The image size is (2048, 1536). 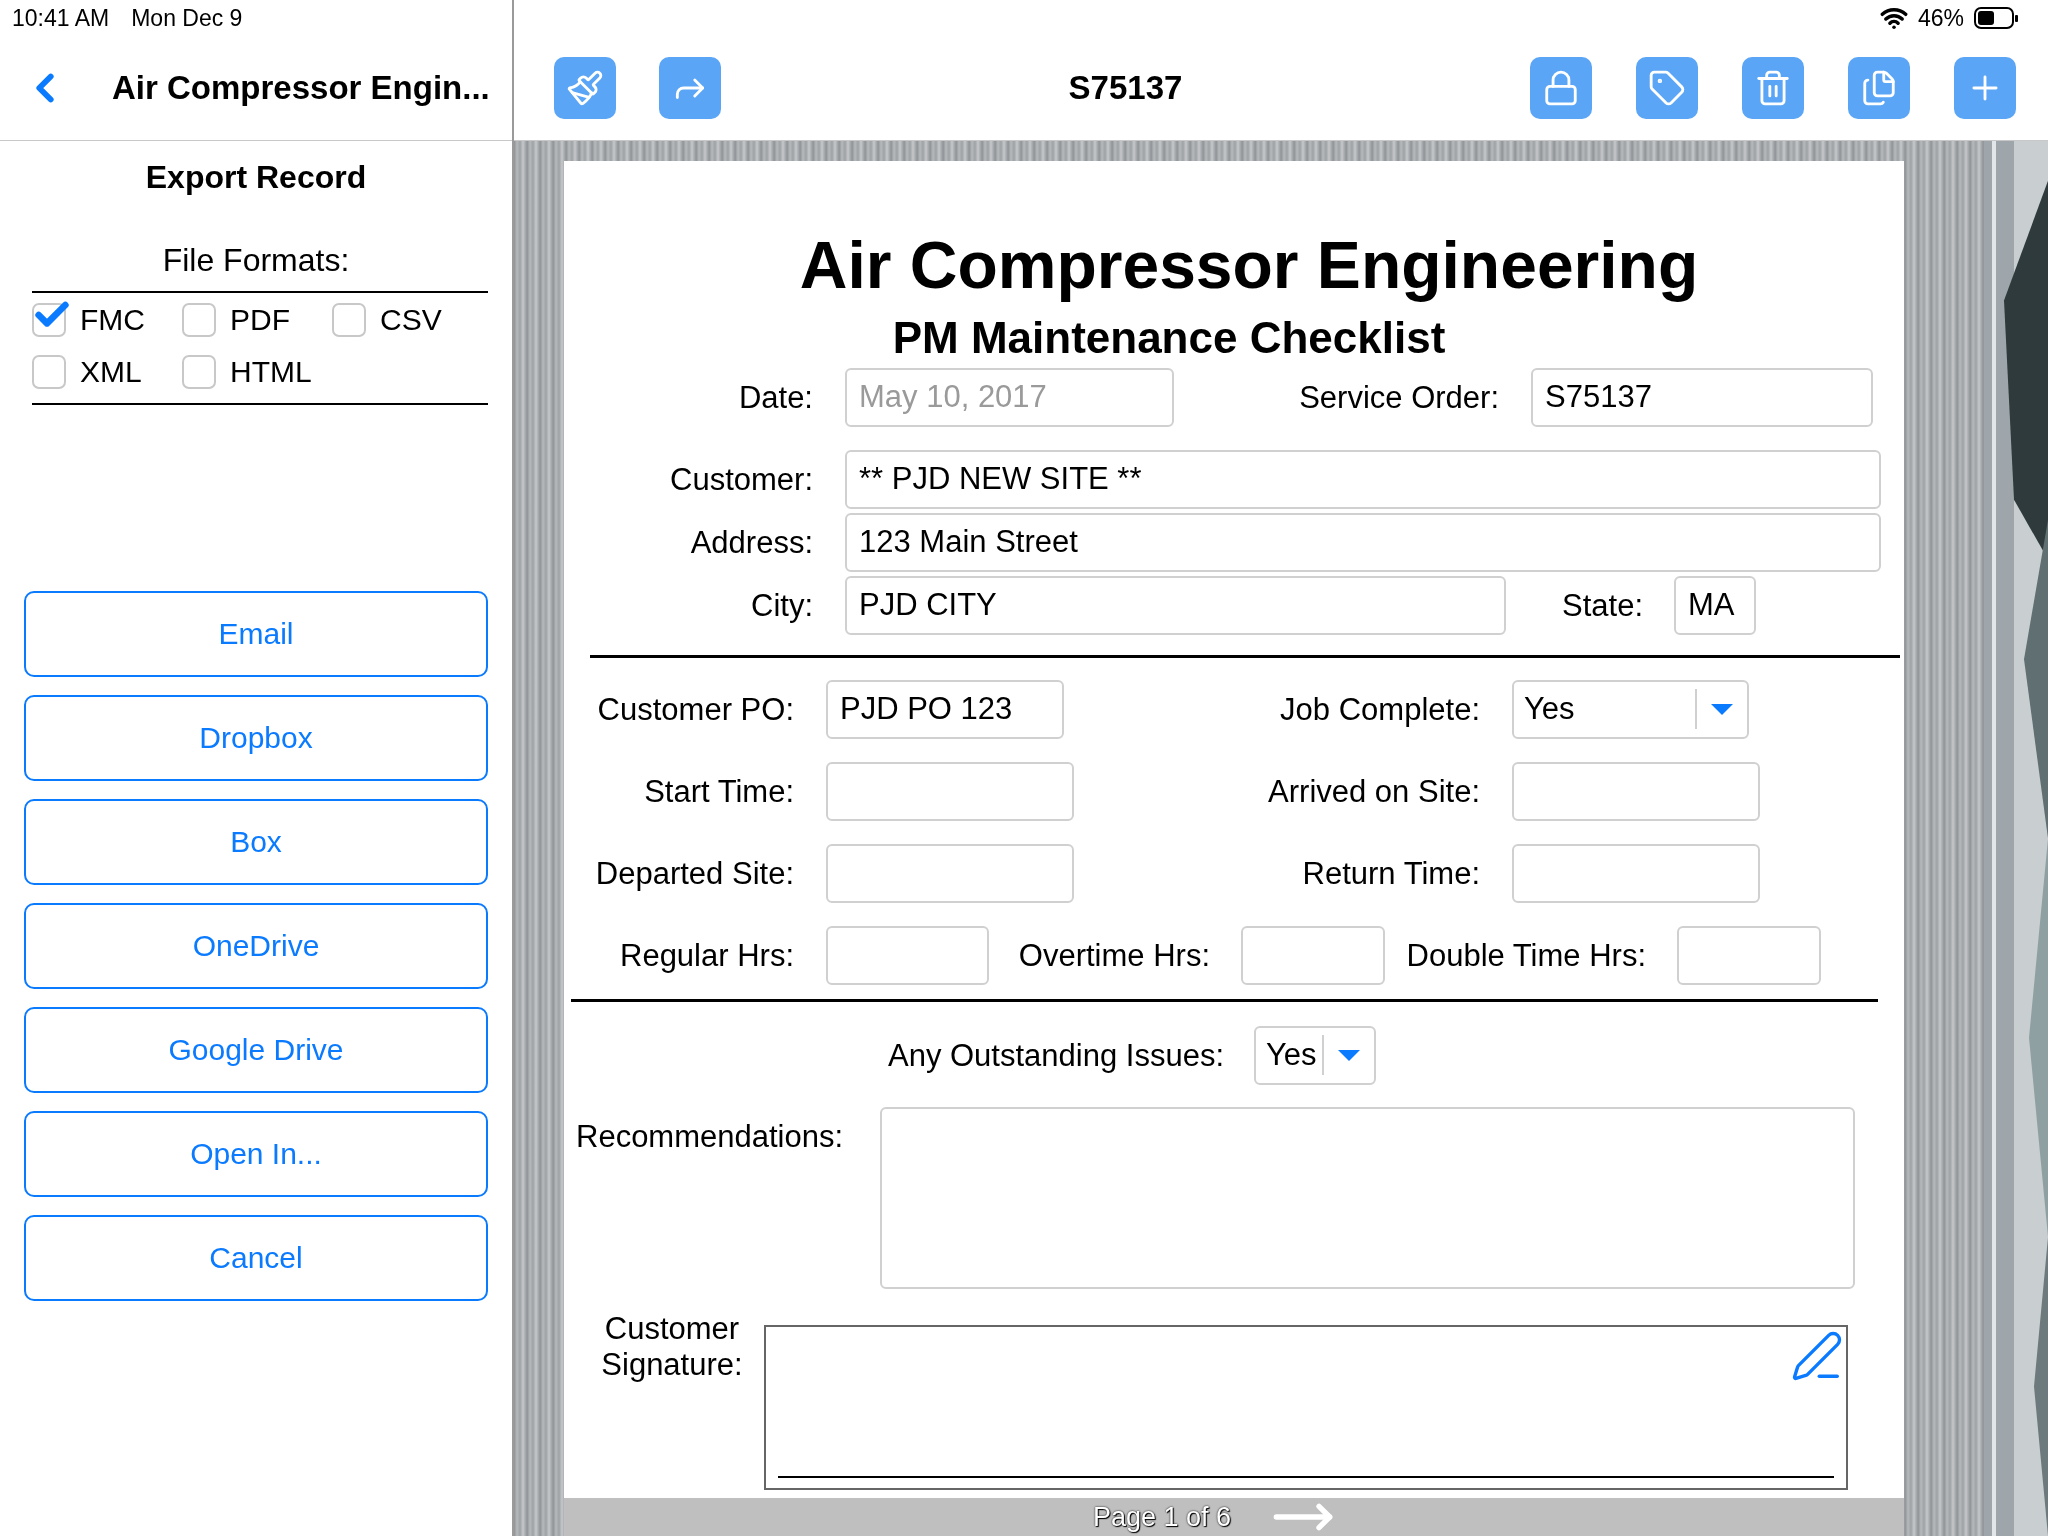 What do you see at coordinates (695, 709) in the screenshot?
I see `field-label: Customer PO:` at bounding box center [695, 709].